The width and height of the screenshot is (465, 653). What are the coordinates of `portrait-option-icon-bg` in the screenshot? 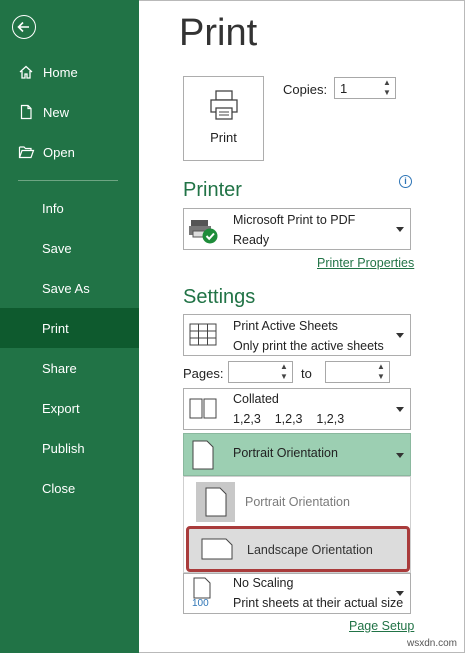 It's located at (215, 502).